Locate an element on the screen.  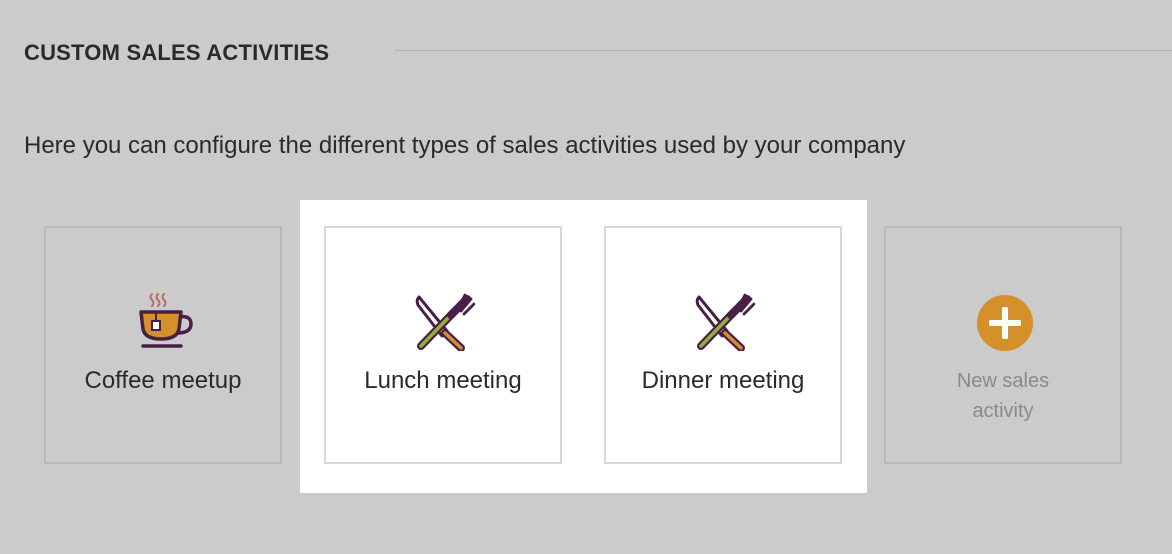
activity-card-dinner-meeting: Dinner meeting is located at coordinates (723, 345).